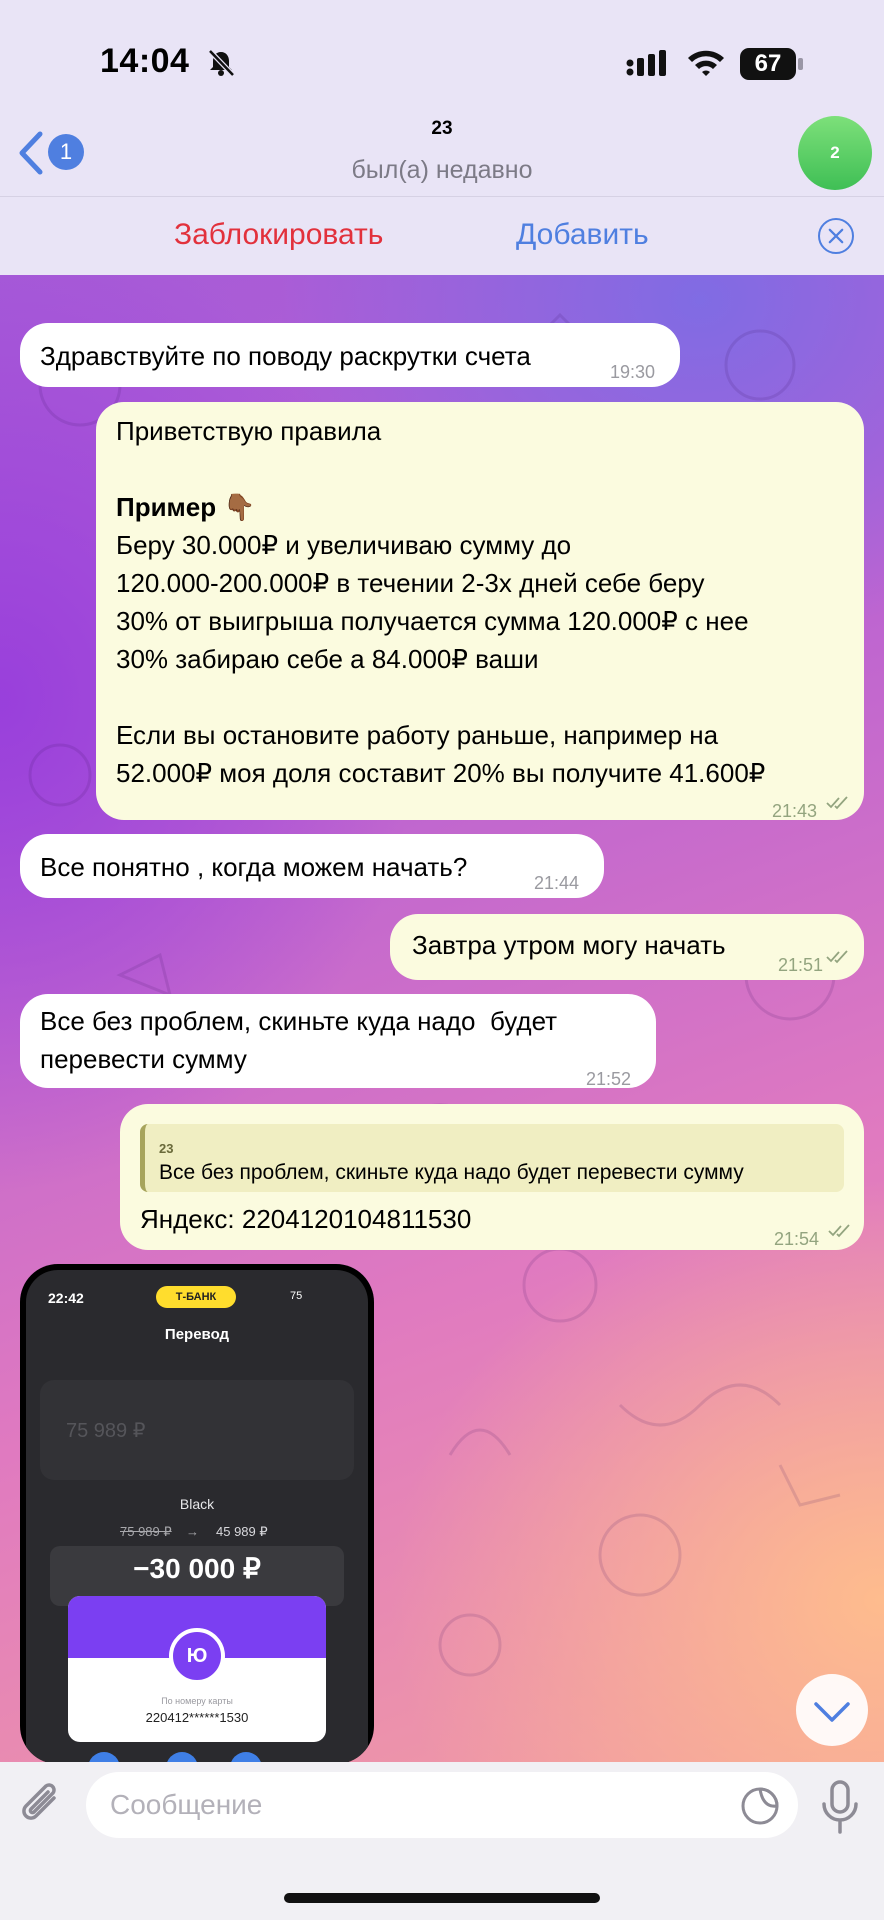  Describe the element at coordinates (306, 1219) in the screenshot. I see `message-text: Яндекс: 2204120104811530` at that location.